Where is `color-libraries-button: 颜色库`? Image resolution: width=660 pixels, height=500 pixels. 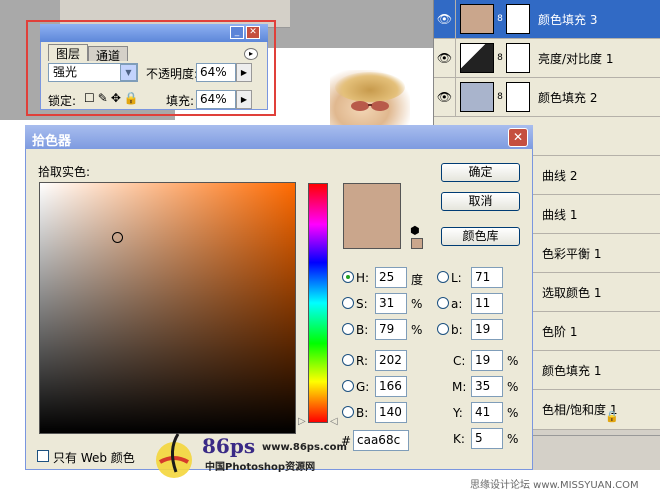 color-libraries-button: 颜色库 is located at coordinates (480, 236).